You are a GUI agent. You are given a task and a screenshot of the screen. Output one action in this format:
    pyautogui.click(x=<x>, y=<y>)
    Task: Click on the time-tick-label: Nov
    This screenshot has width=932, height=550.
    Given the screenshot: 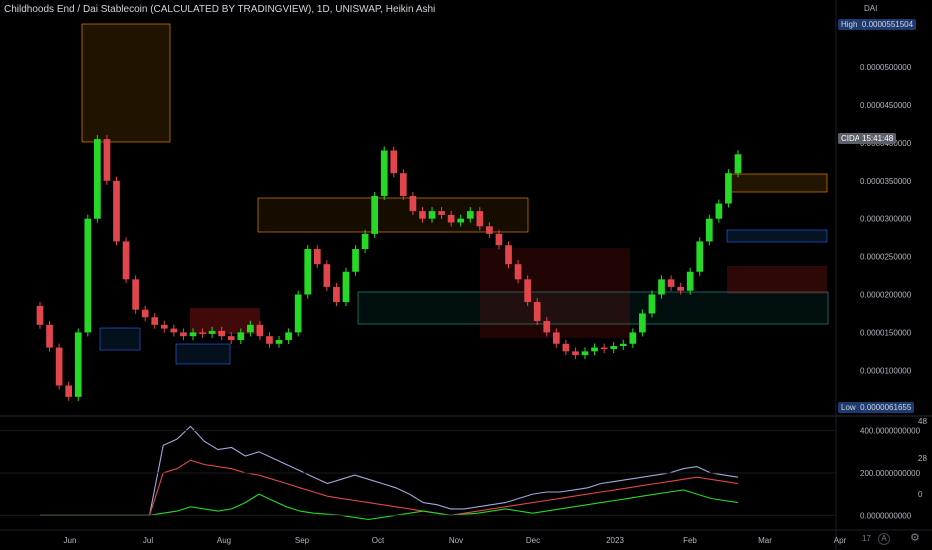 What is the action you would take?
    pyautogui.click(x=456, y=540)
    